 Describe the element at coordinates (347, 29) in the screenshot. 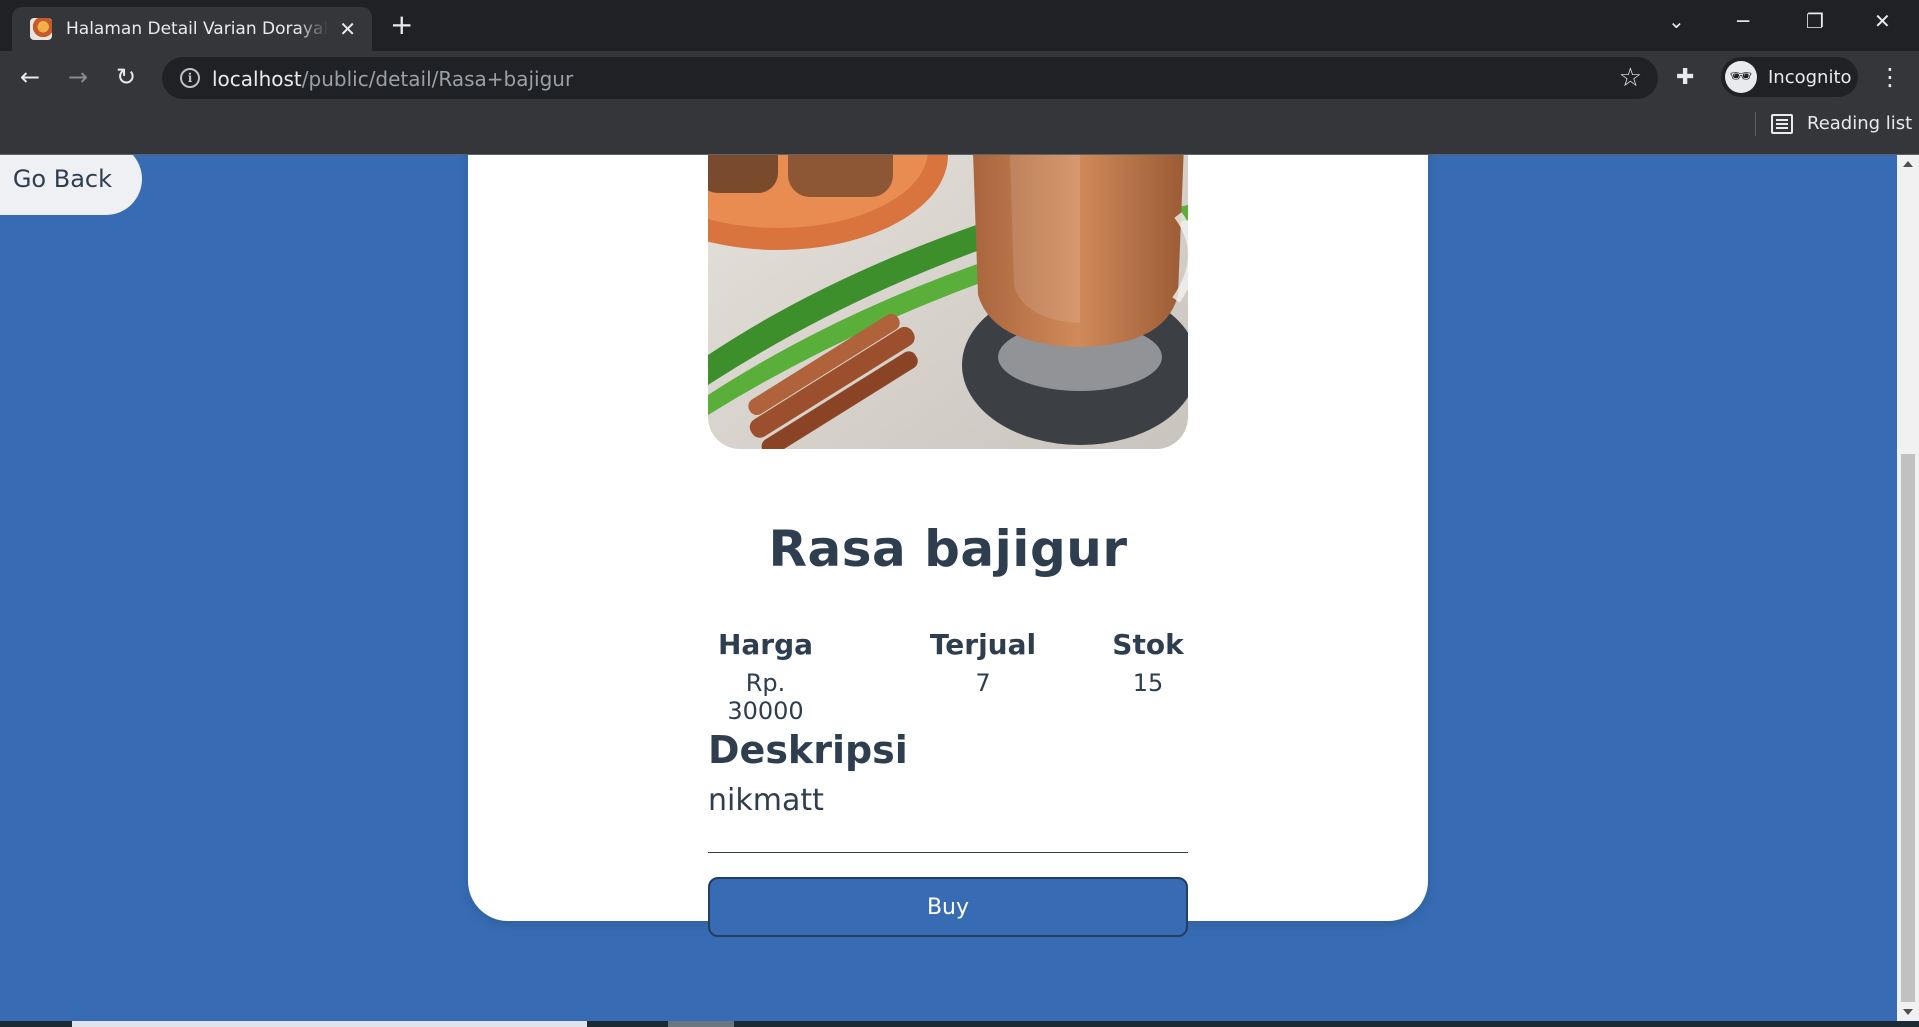

I see `tab-close-icon: ✕` at that location.